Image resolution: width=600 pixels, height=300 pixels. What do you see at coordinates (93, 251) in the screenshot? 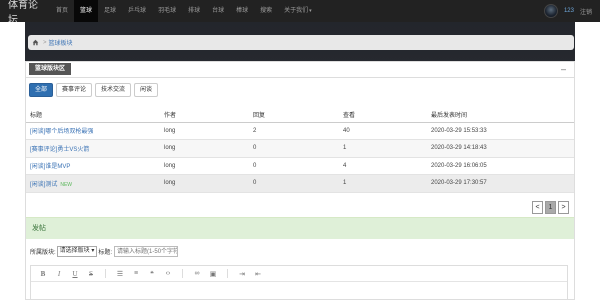
I see `select-caret-icon: ▾` at bounding box center [93, 251].